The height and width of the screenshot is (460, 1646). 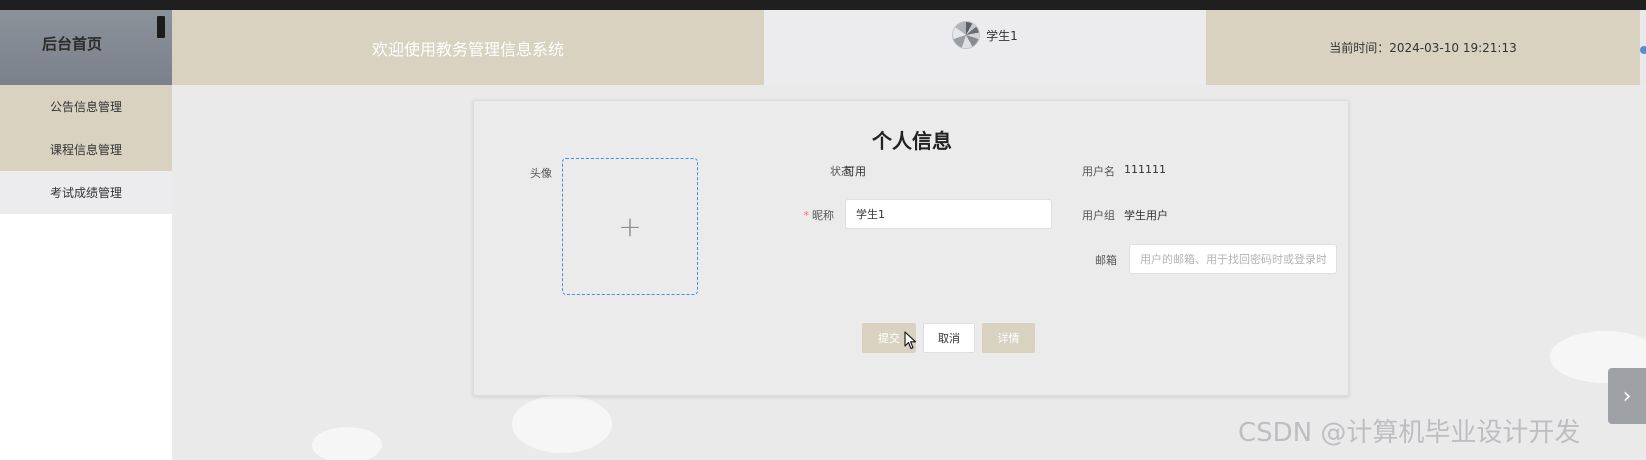 I want to click on sidebar-item-label: 考试成绩管理, so click(x=85, y=193).